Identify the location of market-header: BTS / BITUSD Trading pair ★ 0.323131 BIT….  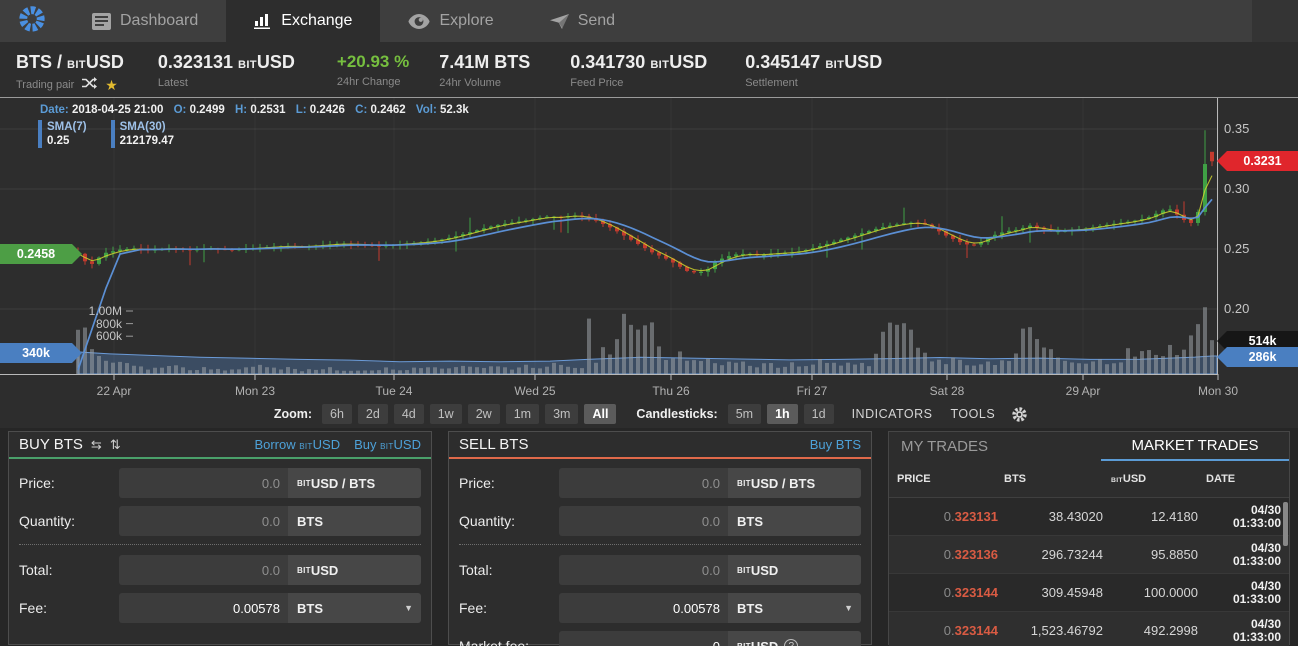
(649, 70).